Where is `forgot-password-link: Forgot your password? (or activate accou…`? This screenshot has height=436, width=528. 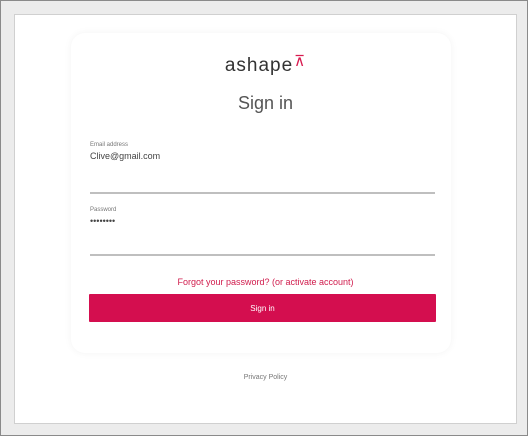
forgot-password-link: Forgot your password? (or activate accou… is located at coordinates (265, 282).